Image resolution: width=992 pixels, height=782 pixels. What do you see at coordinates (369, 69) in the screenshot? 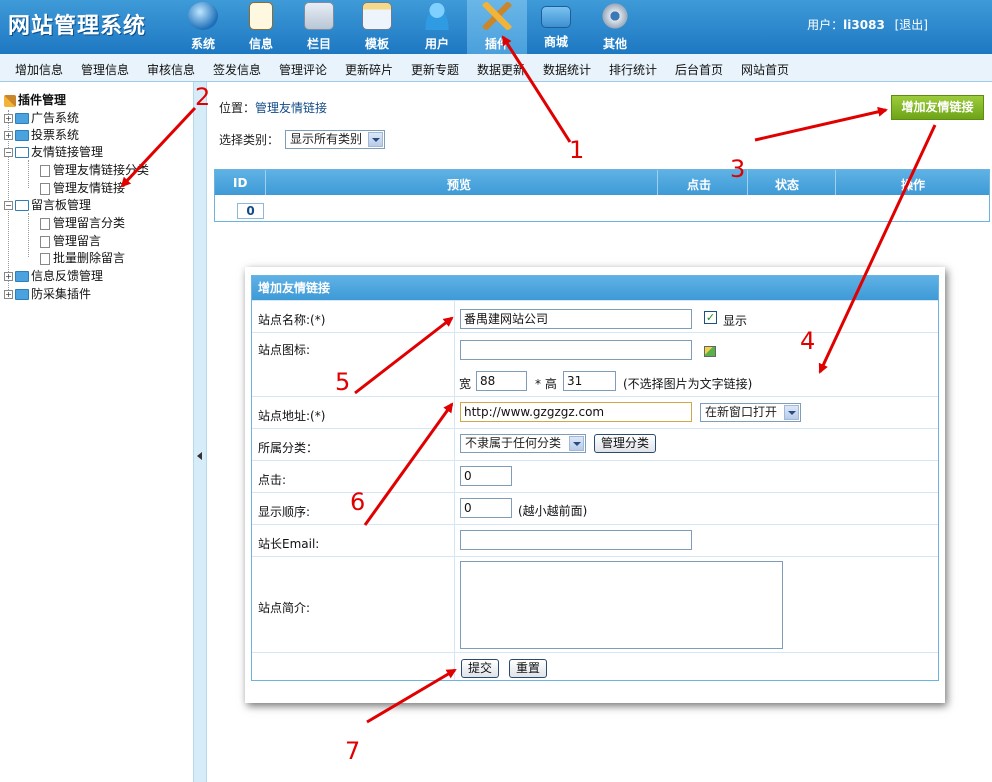
I see `quick-update-fragments: 更新碎片` at bounding box center [369, 69].